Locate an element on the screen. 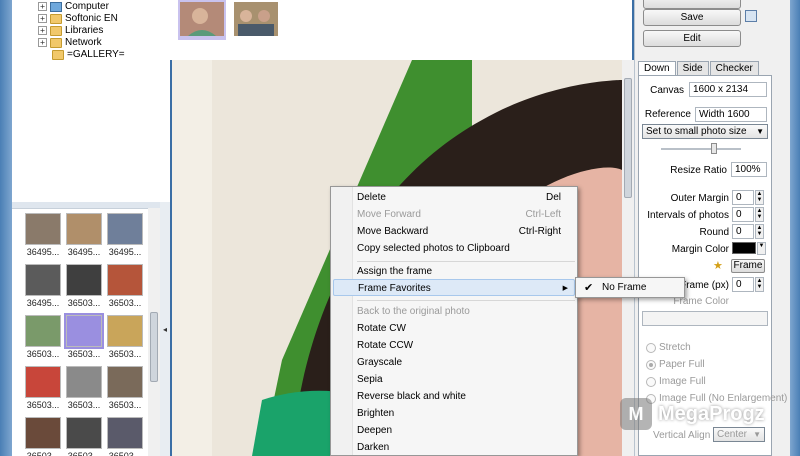 The width and height of the screenshot is (800, 456). round-field: 0 is located at coordinates (743, 231).